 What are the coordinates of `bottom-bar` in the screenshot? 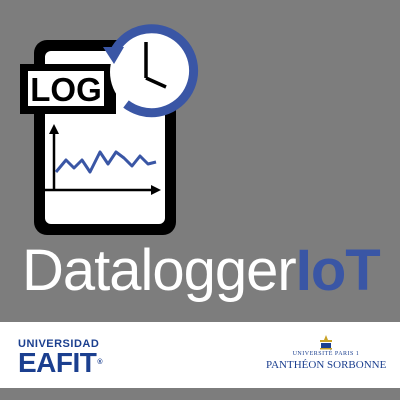 It's located at (200, 394).